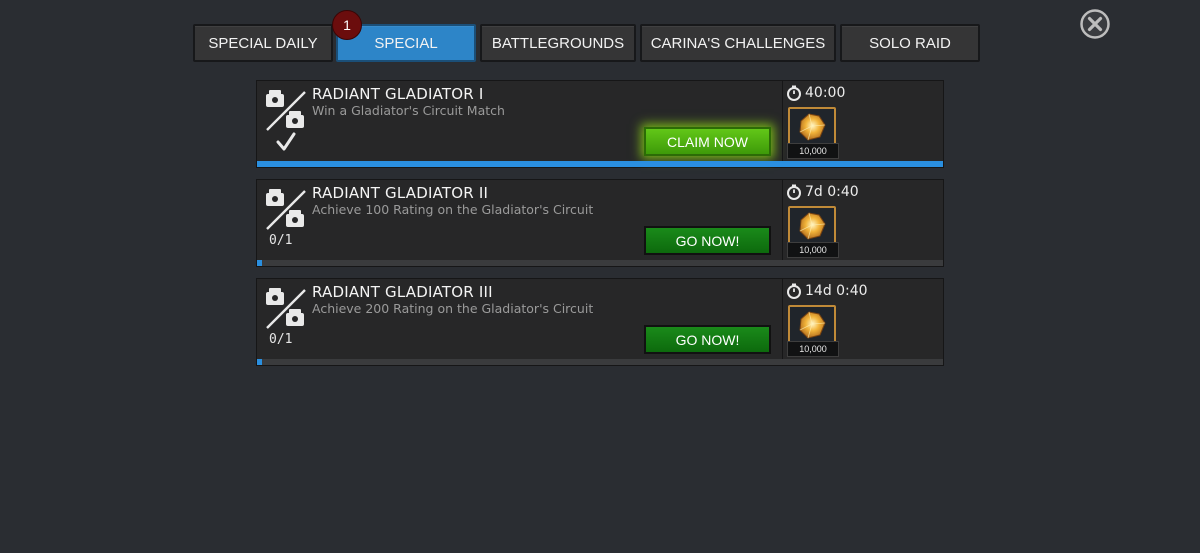  I want to click on tab-label: BATTLEGROUNDS, so click(558, 43).